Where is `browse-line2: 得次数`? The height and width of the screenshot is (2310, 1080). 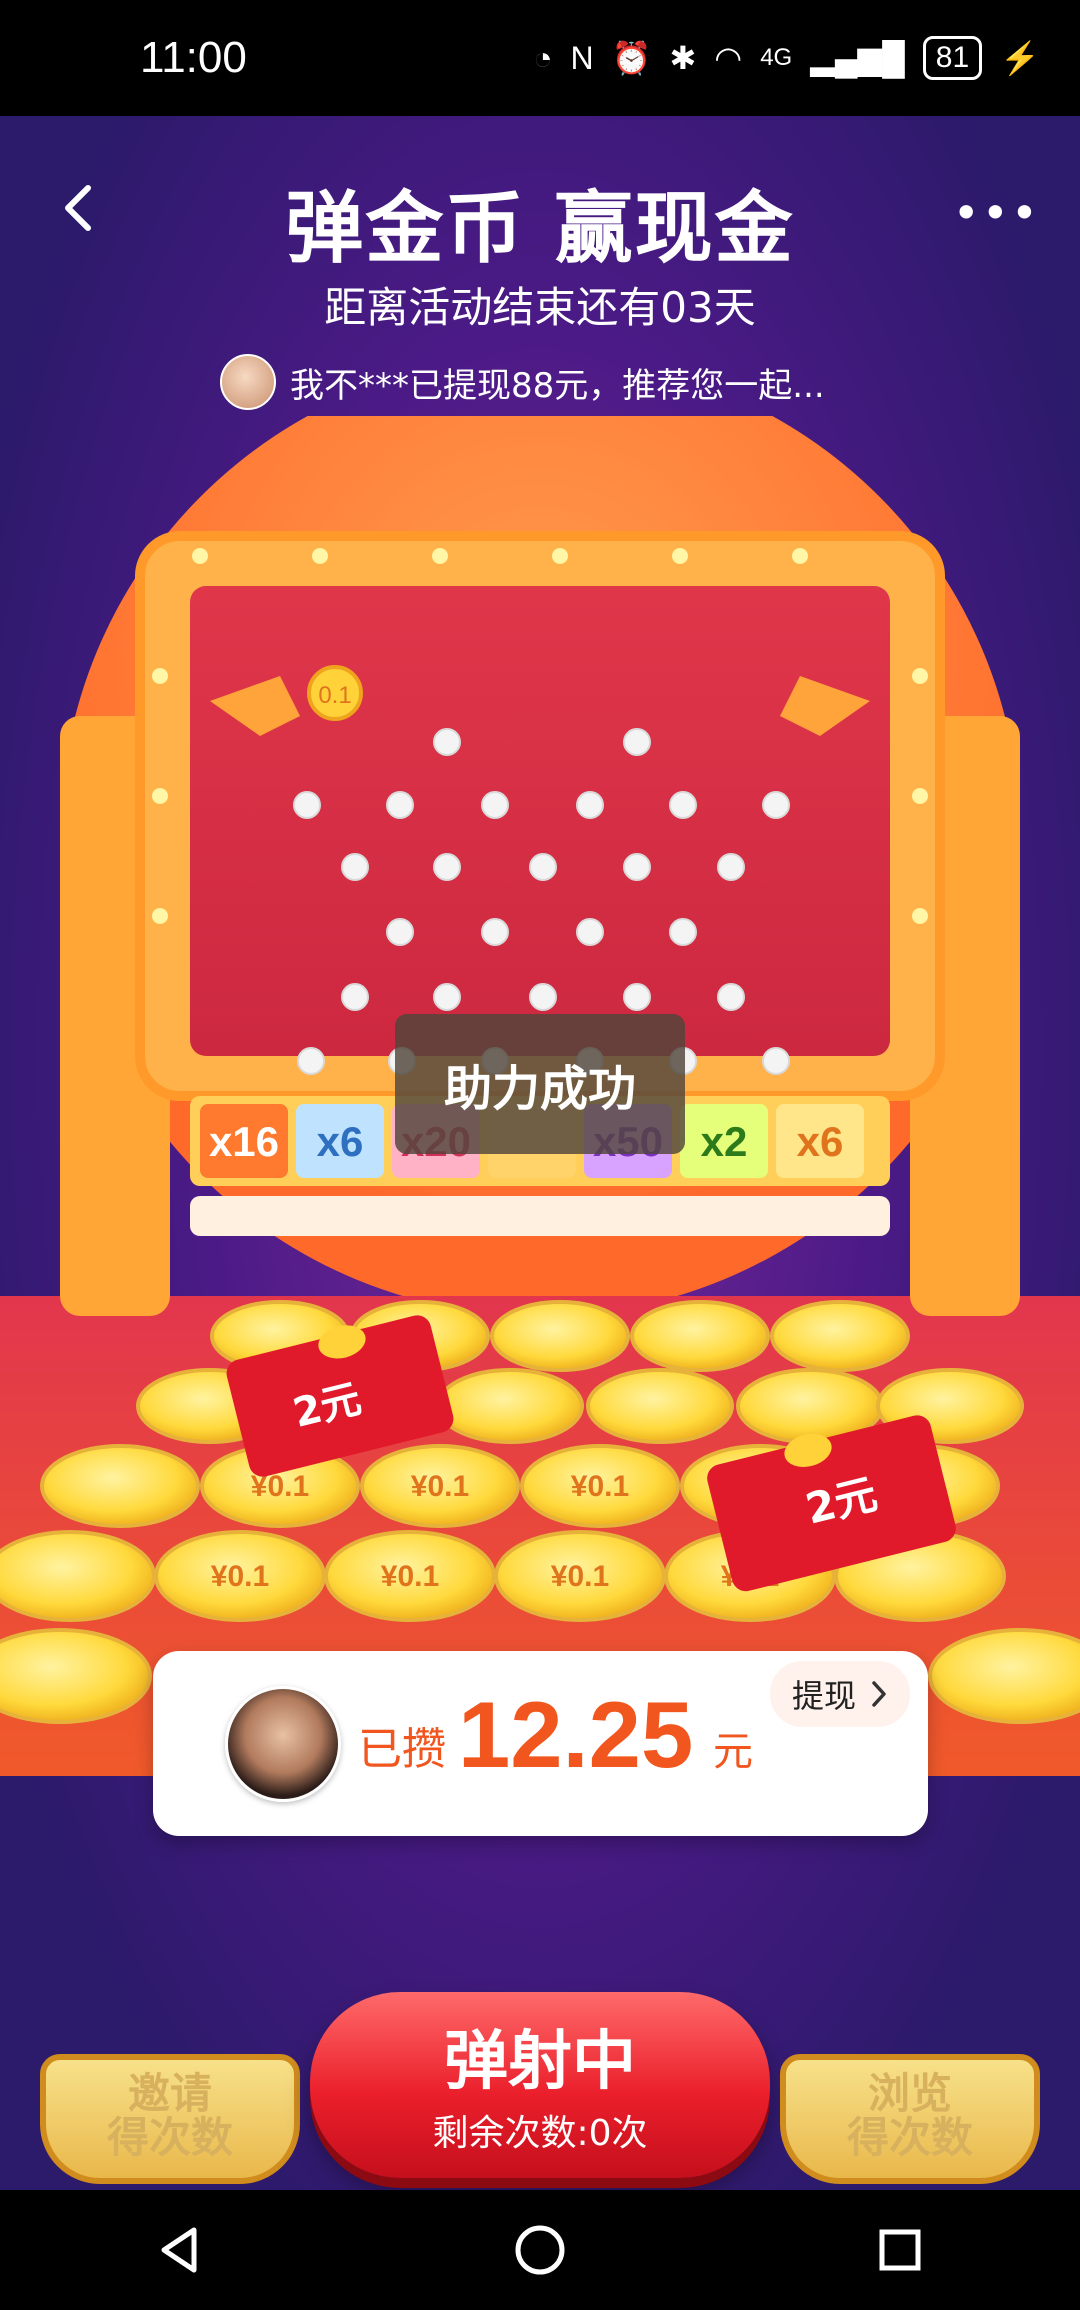 browse-line2: 得次数 is located at coordinates (909, 2137).